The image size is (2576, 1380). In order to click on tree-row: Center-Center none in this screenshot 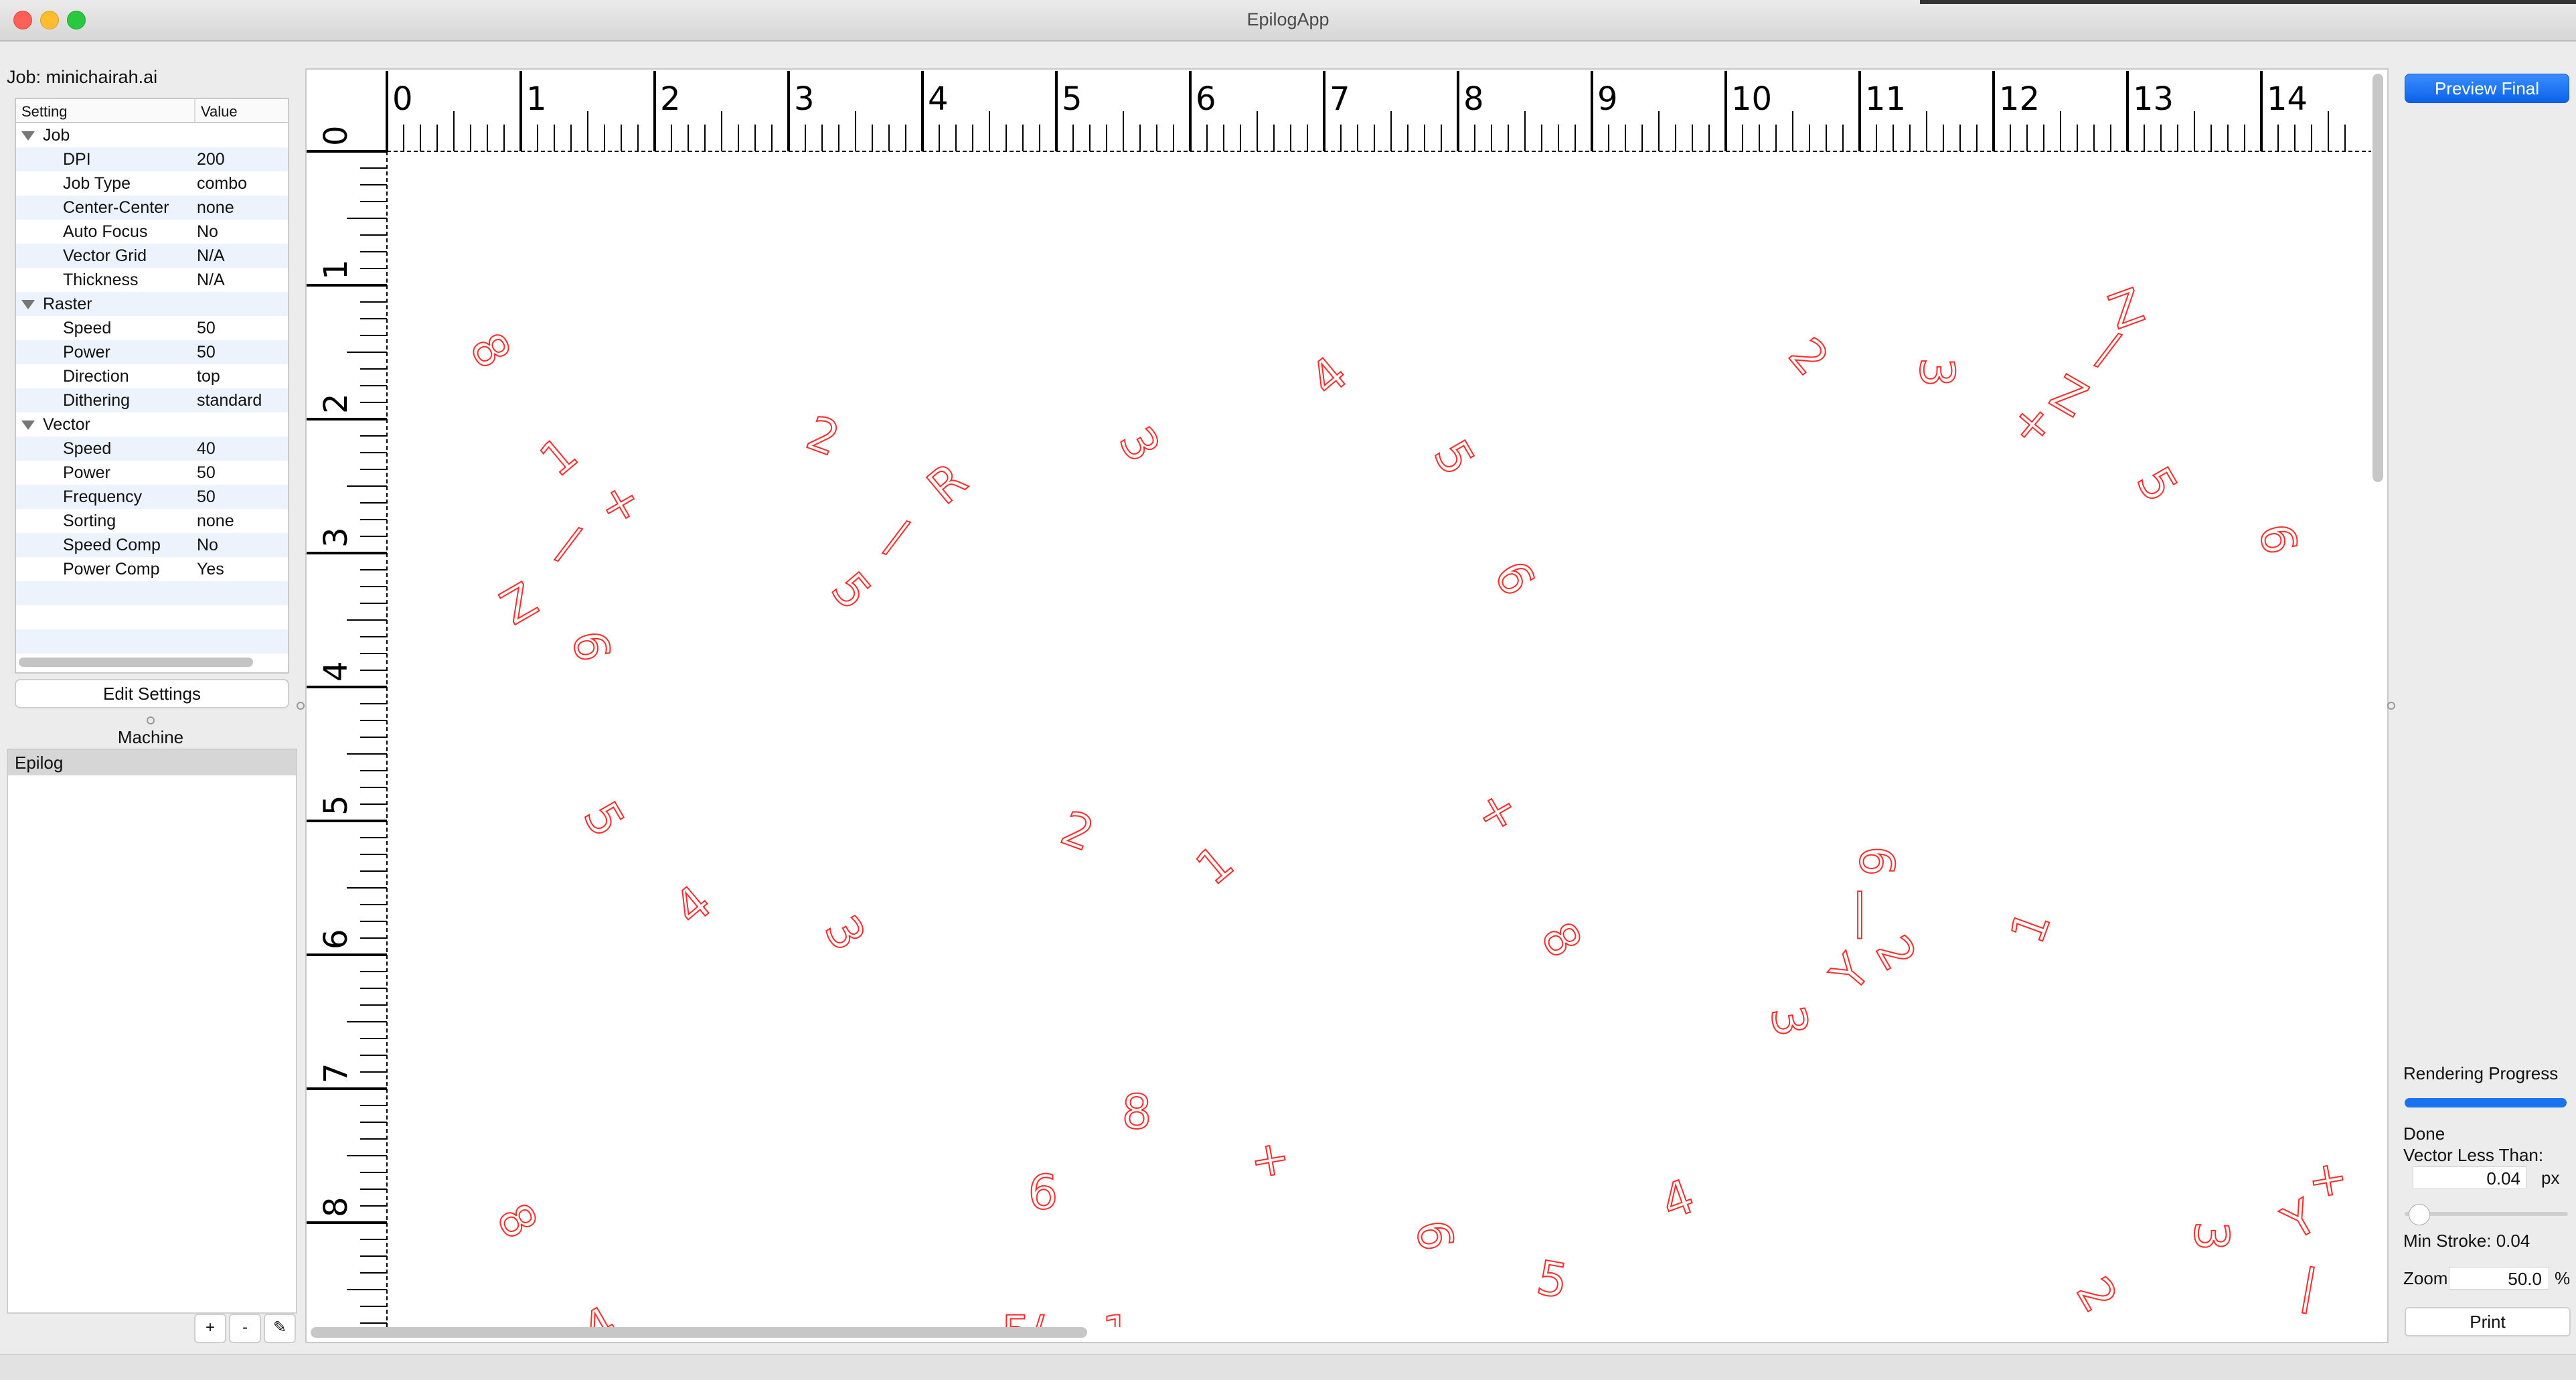, I will do `click(152, 208)`.